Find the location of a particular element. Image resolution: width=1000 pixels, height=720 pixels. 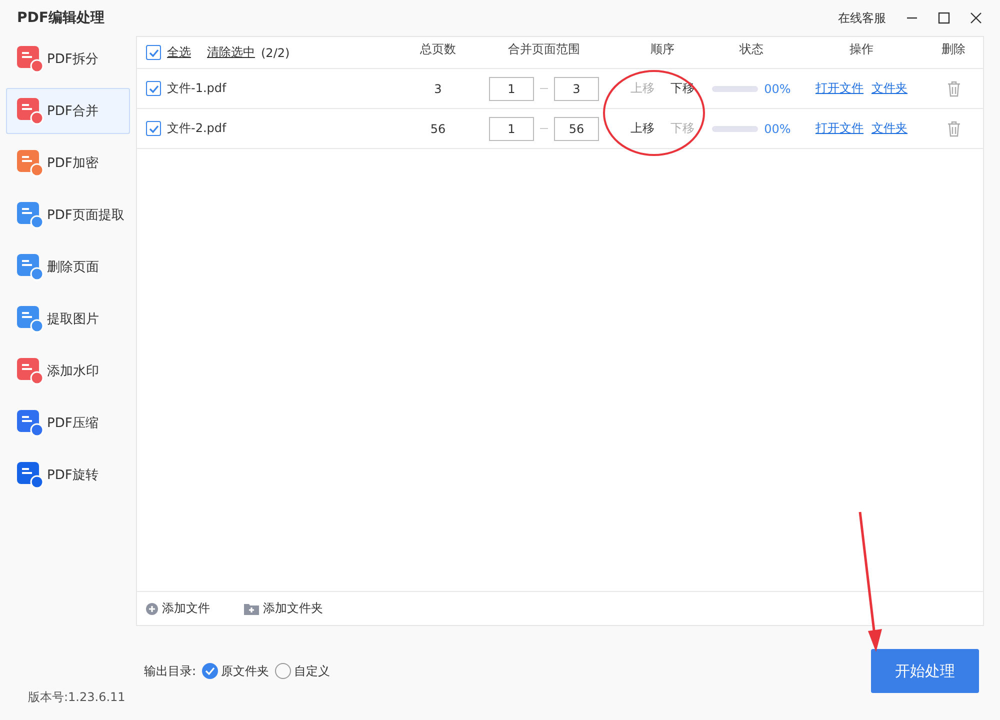

add-folder-button: 添加文件夹 is located at coordinates (283, 608).